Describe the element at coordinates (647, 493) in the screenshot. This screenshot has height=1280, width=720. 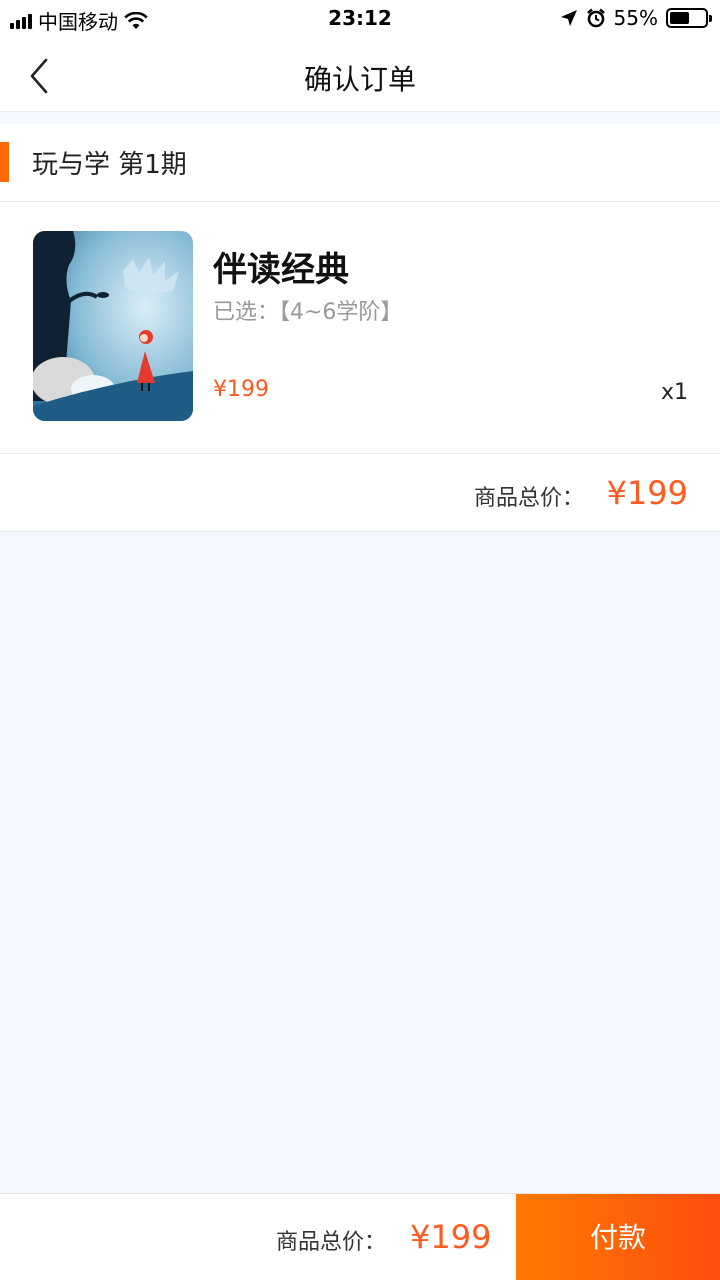
I see `subtotal-value: ¥199` at that location.